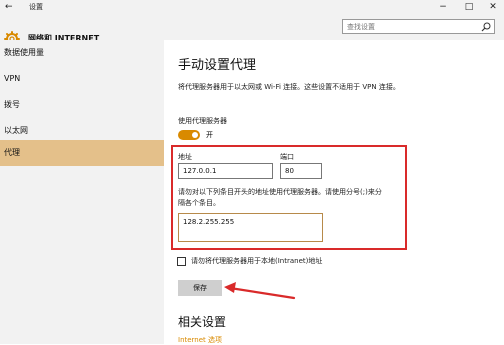 Image resolution: width=504 pixels, height=345 pixels. I want to click on minimize-button: −, so click(443, 7).